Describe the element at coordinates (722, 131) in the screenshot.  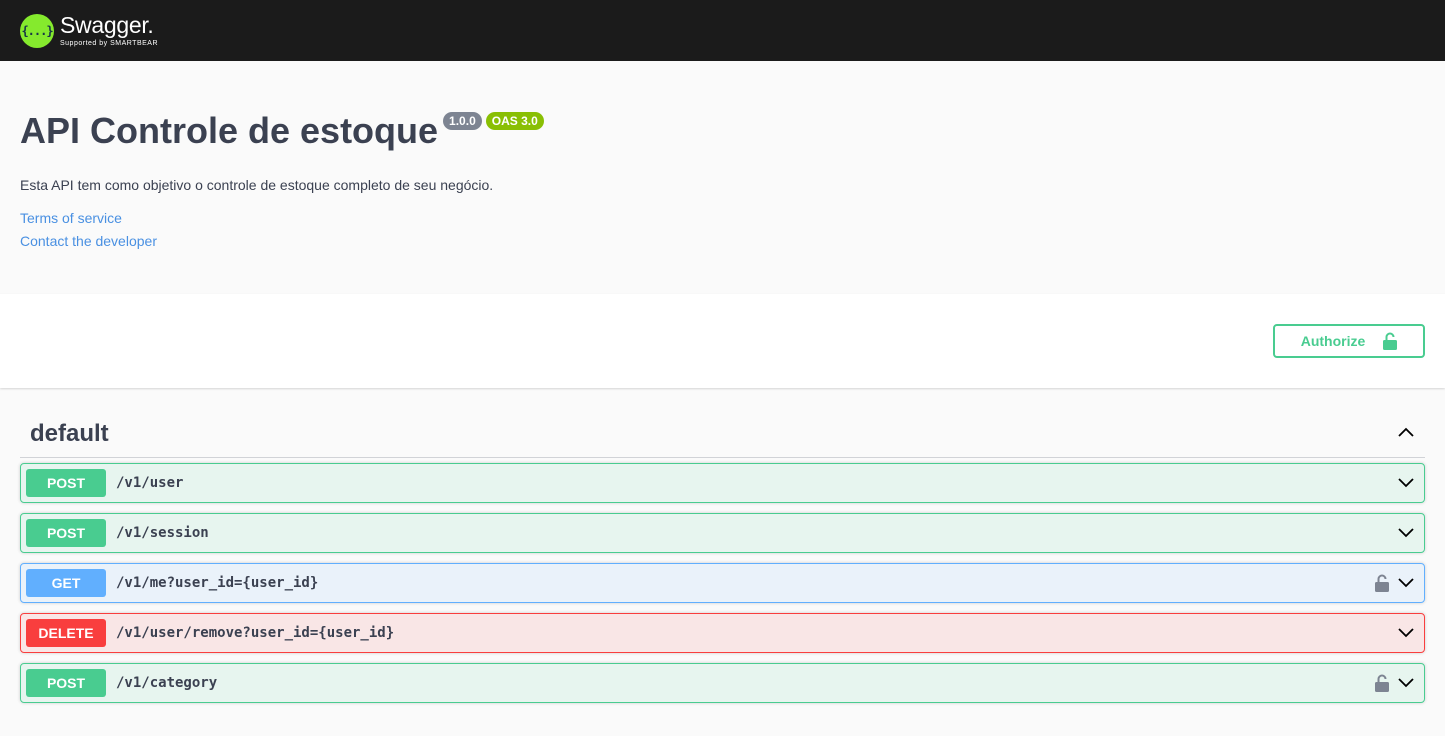
I see `title-row: API Controle de estoque 1.0.0 OAS 3.0` at that location.